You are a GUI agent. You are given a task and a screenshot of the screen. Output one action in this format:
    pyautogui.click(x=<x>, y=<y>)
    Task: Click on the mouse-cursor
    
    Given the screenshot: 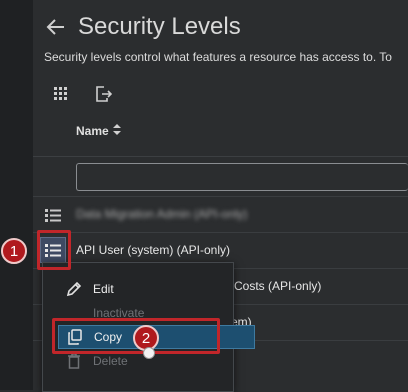 What is the action you would take?
    pyautogui.click(x=149, y=353)
    